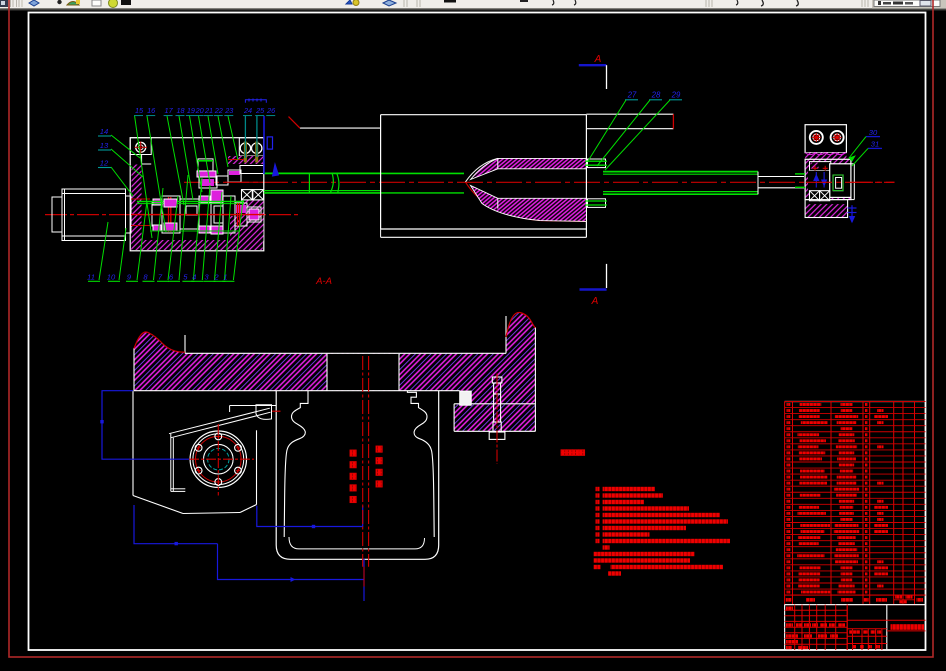  Describe the element at coordinates (199, 110) in the screenshot. I see `svg-text: 20` at that location.